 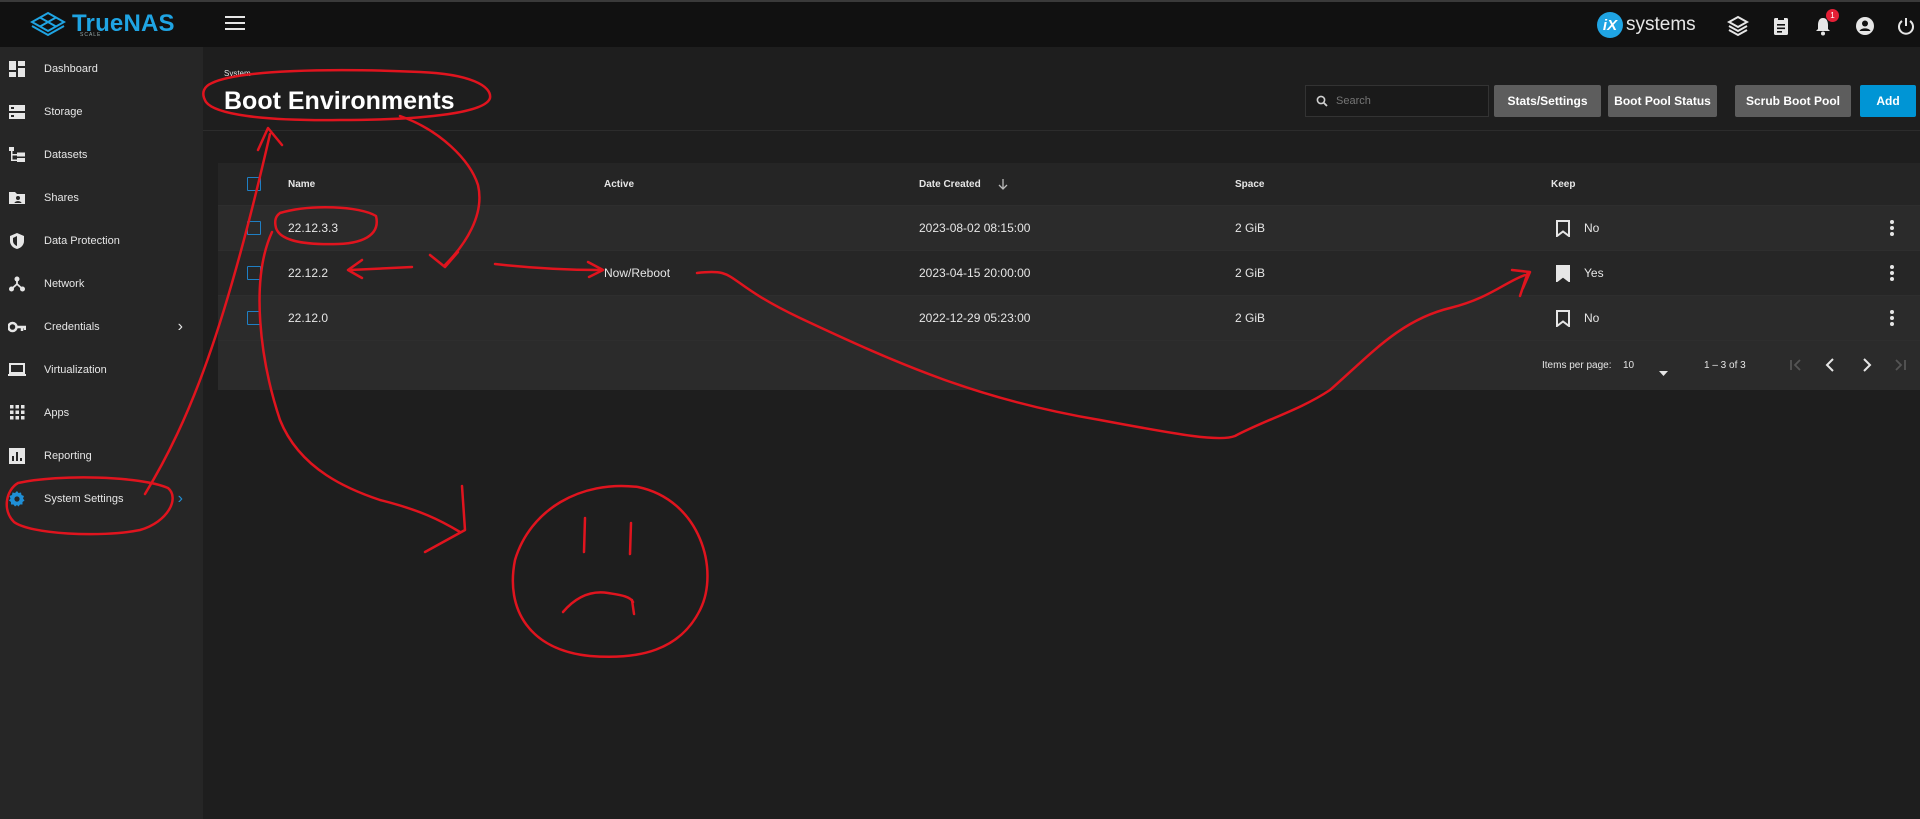 I want to click on shield-icon, so click(x=17, y=241).